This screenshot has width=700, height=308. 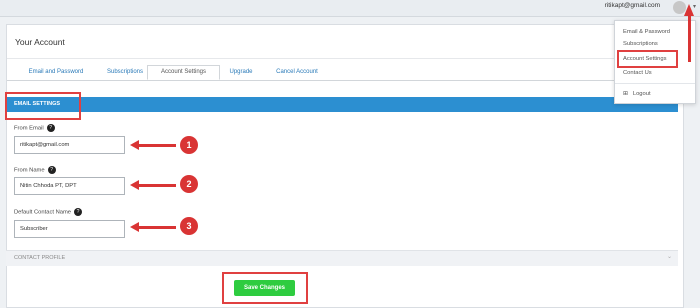 I want to click on from-email-field, so click(x=69, y=145).